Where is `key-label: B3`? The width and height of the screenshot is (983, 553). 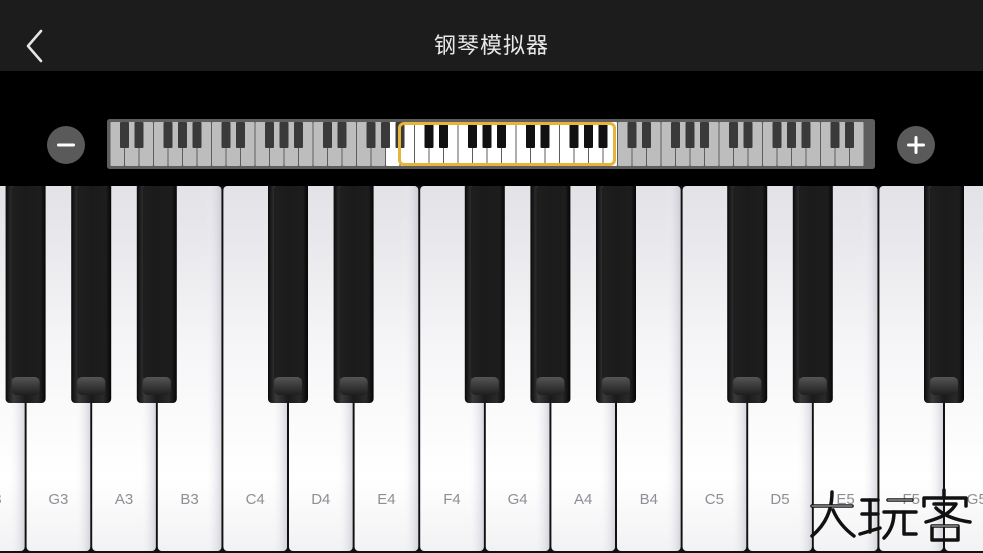
key-label: B3 is located at coordinates (189, 499).